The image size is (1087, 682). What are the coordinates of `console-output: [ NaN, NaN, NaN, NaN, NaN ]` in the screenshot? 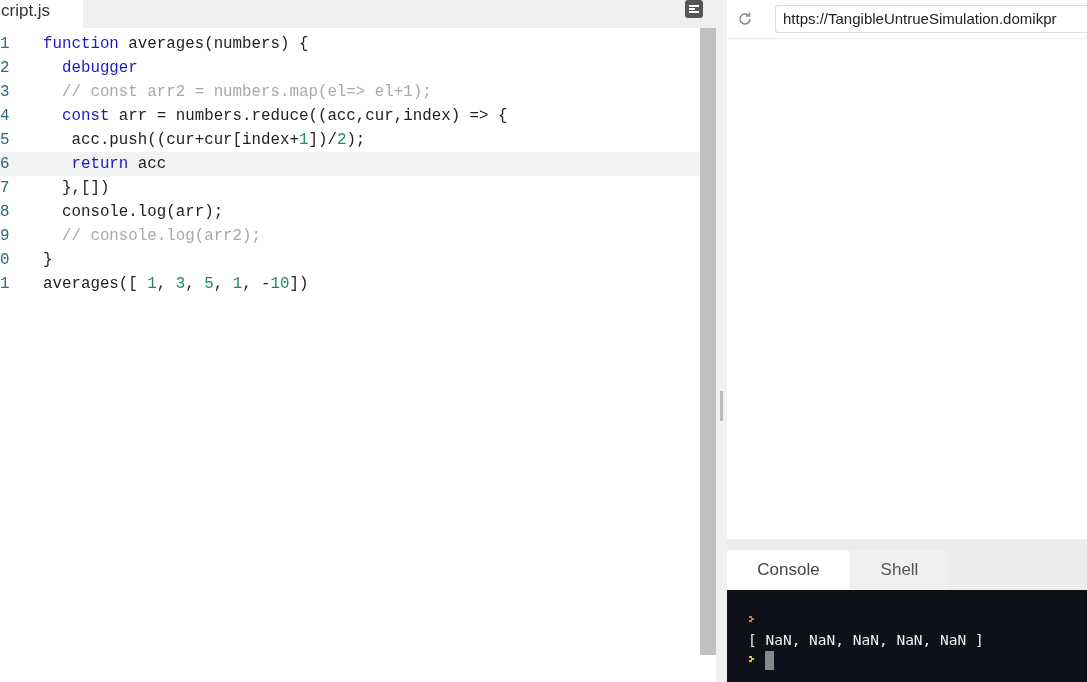 It's located at (866, 640).